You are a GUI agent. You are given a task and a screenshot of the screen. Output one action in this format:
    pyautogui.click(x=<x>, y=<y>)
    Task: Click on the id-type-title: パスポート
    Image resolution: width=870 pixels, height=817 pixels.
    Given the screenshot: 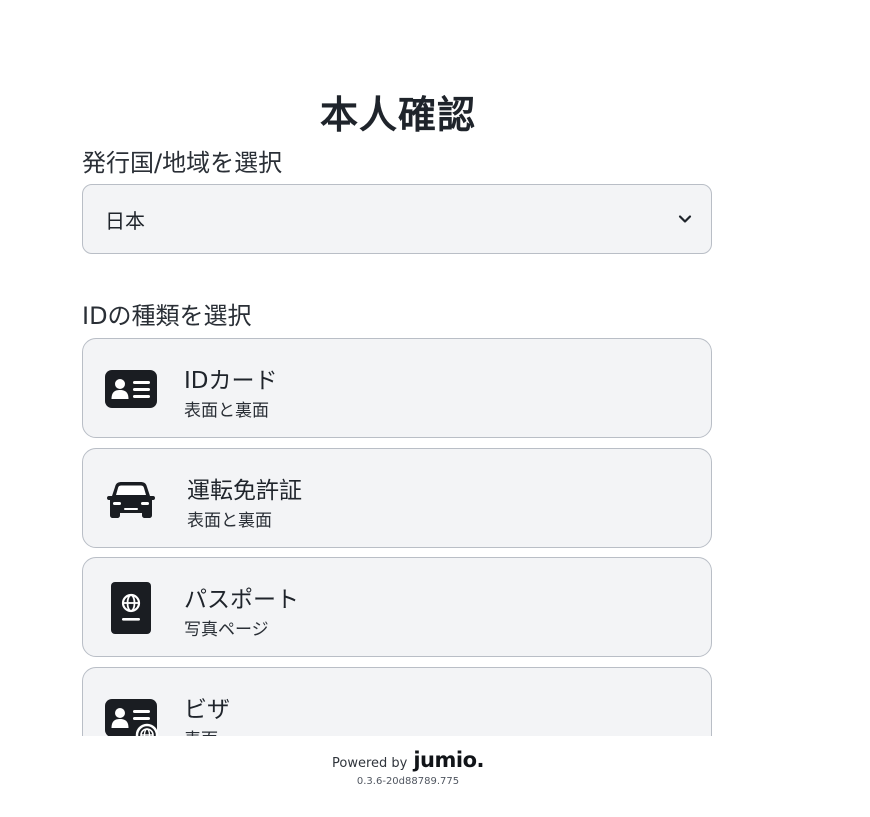 What is the action you would take?
    pyautogui.click(x=241, y=600)
    